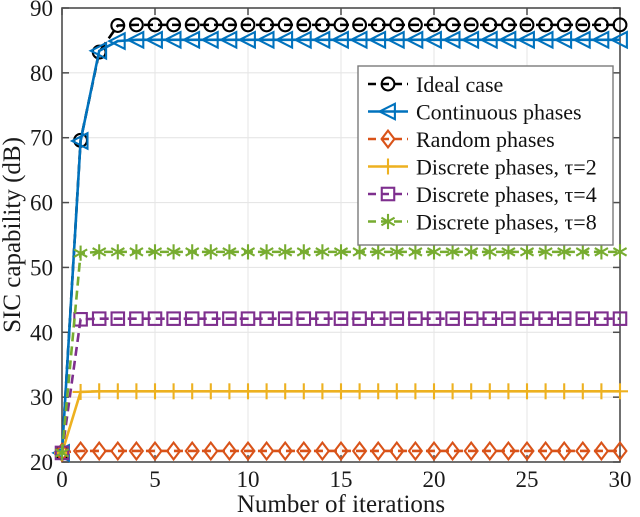 The image size is (640, 517). Describe the element at coordinates (341, 504) in the screenshot. I see `x-axis-title: Number of iterations` at that location.